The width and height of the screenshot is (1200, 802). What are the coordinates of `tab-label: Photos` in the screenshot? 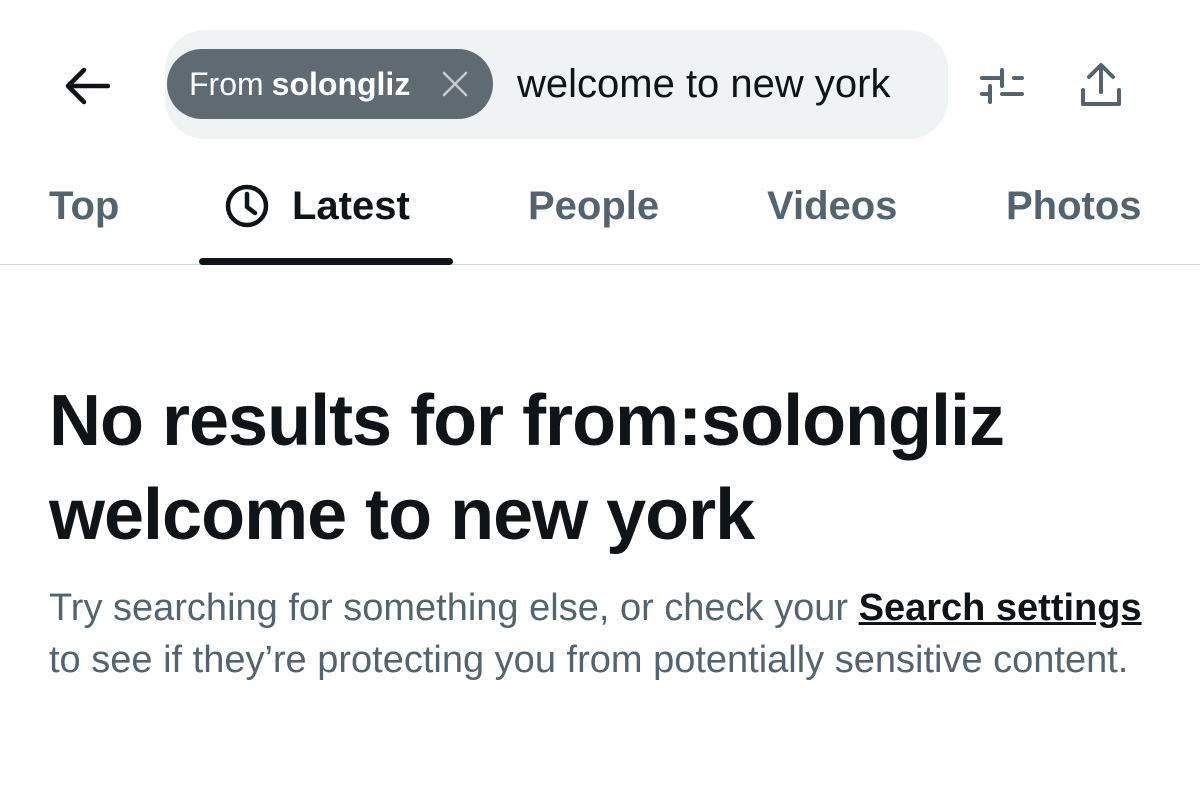 It's located at (1074, 206).